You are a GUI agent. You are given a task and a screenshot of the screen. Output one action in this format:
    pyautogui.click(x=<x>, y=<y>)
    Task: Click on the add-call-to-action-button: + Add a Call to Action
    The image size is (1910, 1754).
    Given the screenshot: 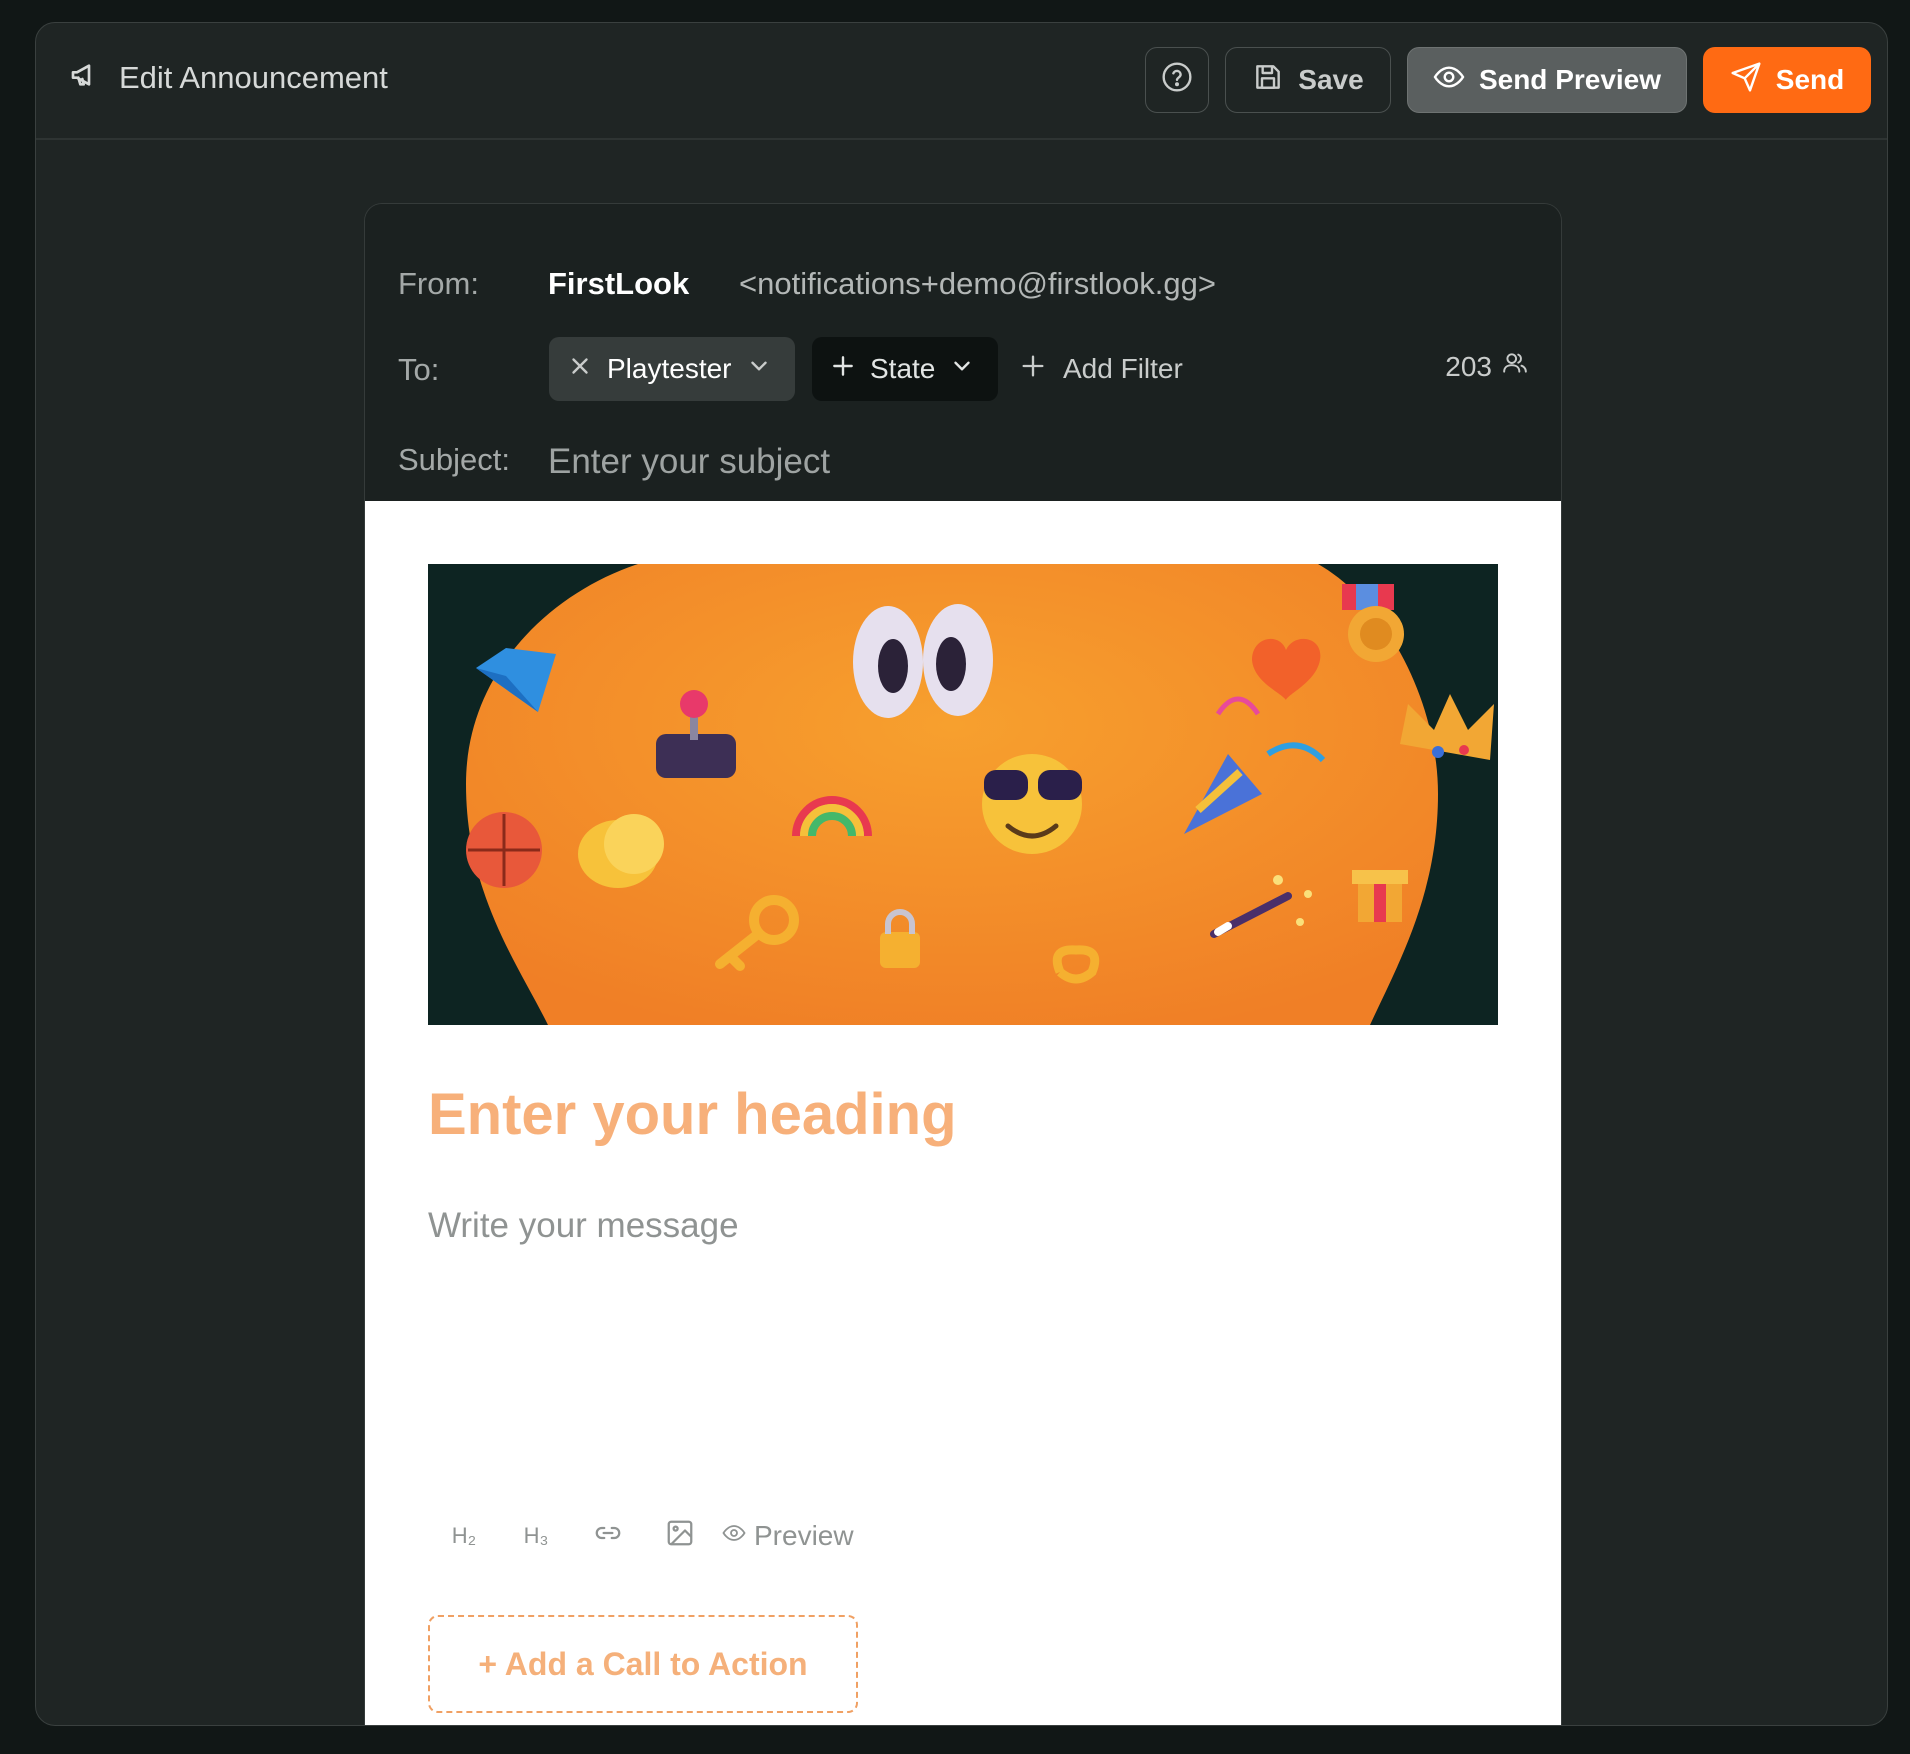 What is the action you would take?
    pyautogui.click(x=643, y=1664)
    